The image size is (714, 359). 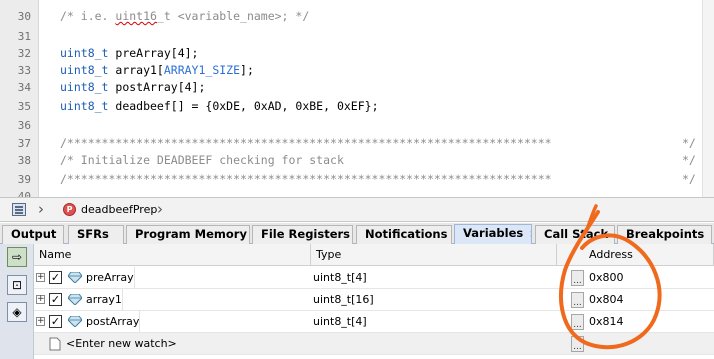 I want to click on add-symbol-button: ◈, so click(x=17, y=312).